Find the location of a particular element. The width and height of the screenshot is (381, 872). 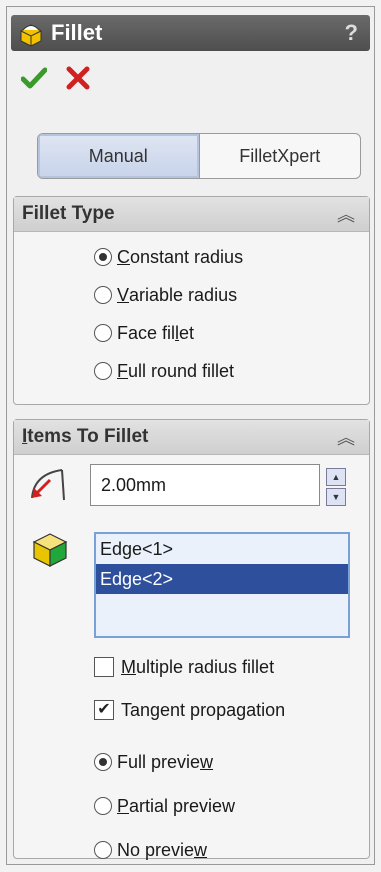

spin-up-icon: ▲ is located at coordinates (336, 477).